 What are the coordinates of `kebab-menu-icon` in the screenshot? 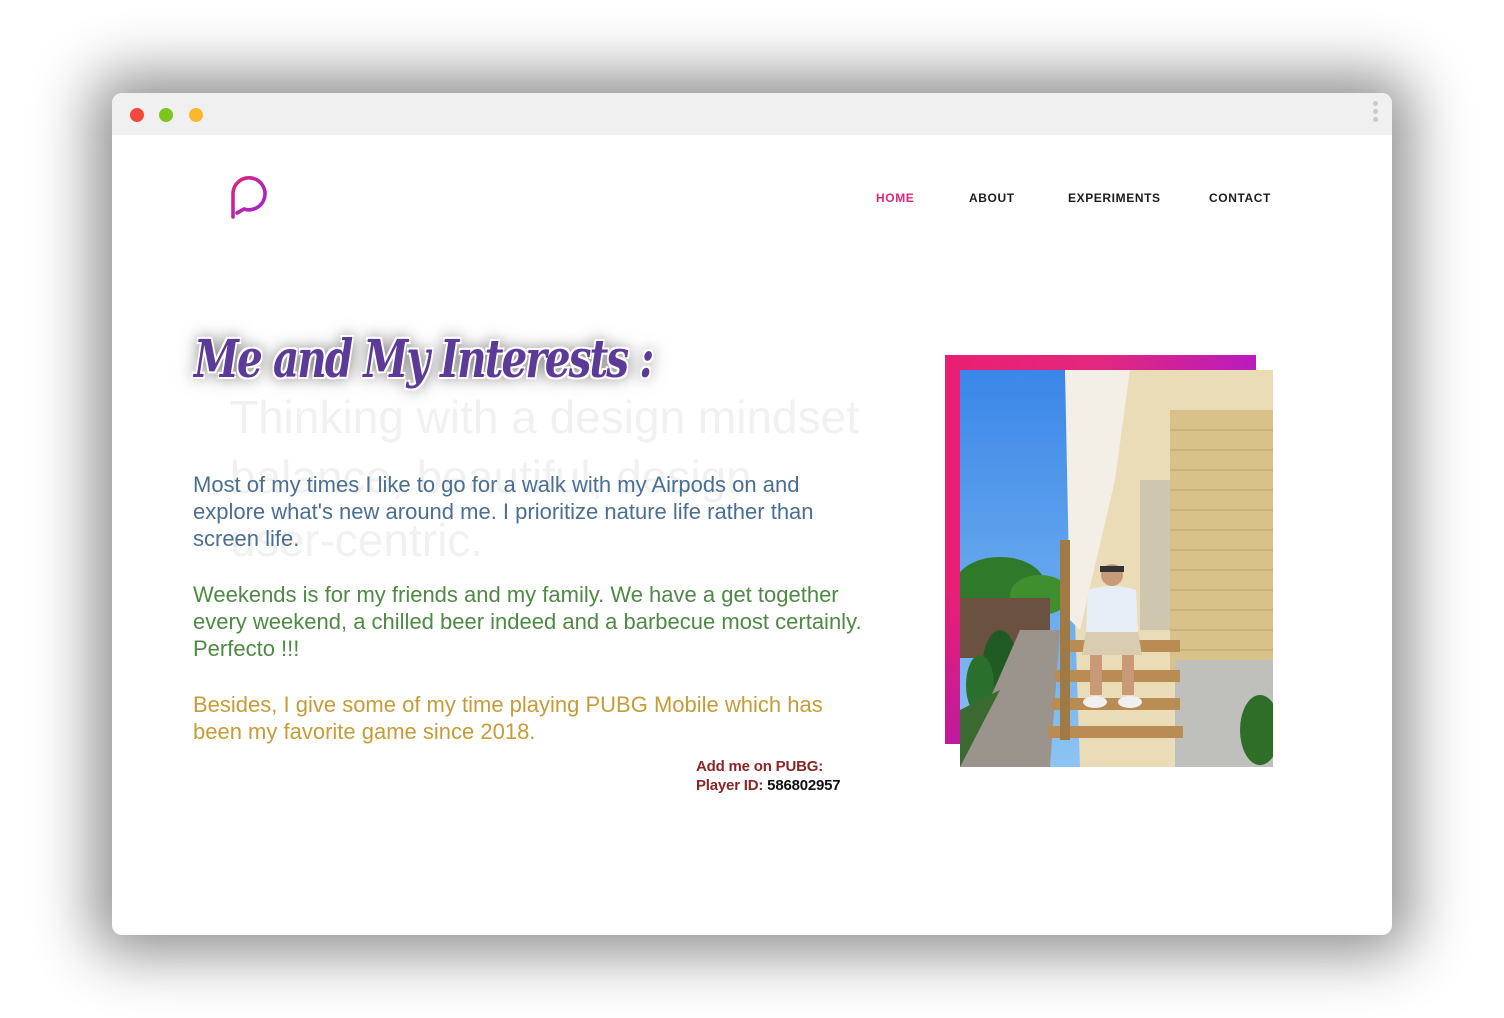 It's located at (1375, 114).